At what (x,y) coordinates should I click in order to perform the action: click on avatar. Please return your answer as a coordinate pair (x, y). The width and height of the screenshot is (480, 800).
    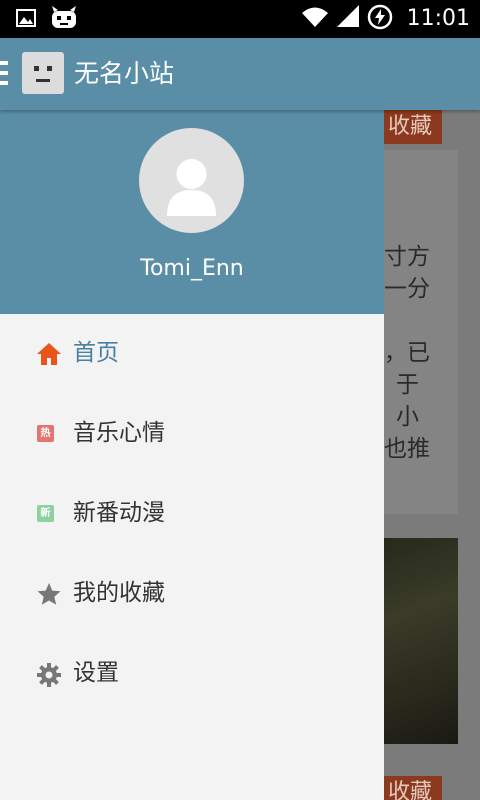
    Looking at the image, I should click on (191, 180).